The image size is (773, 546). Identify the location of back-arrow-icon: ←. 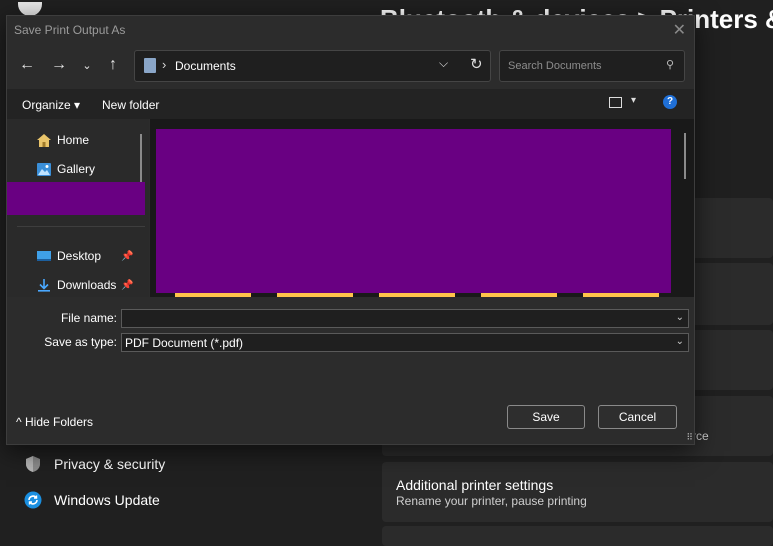
(27, 65).